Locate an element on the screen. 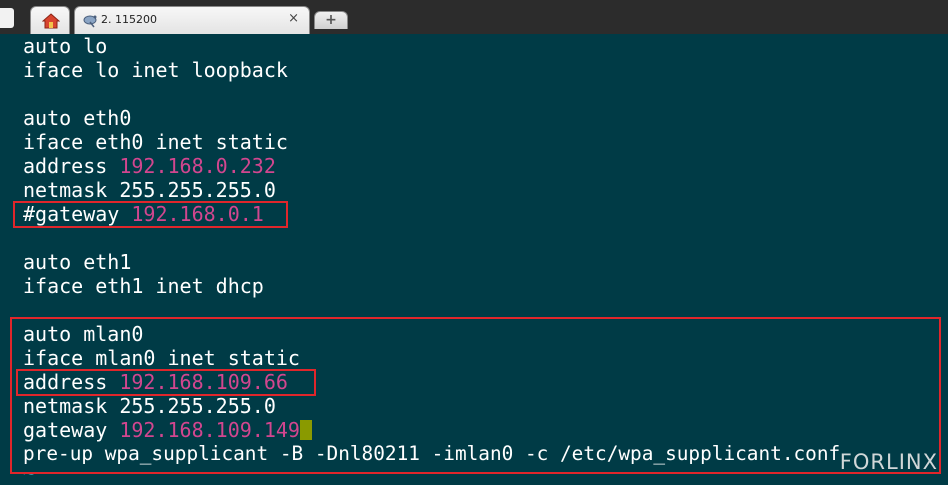 This screenshot has height=485, width=948. terminal-line: netmask 255.255.255.0 is located at coordinates (149, 190).